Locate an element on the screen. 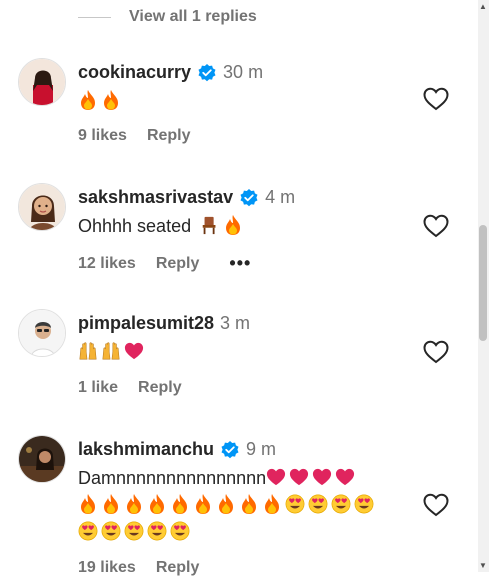  username: lakshmimanchu is located at coordinates (146, 449).